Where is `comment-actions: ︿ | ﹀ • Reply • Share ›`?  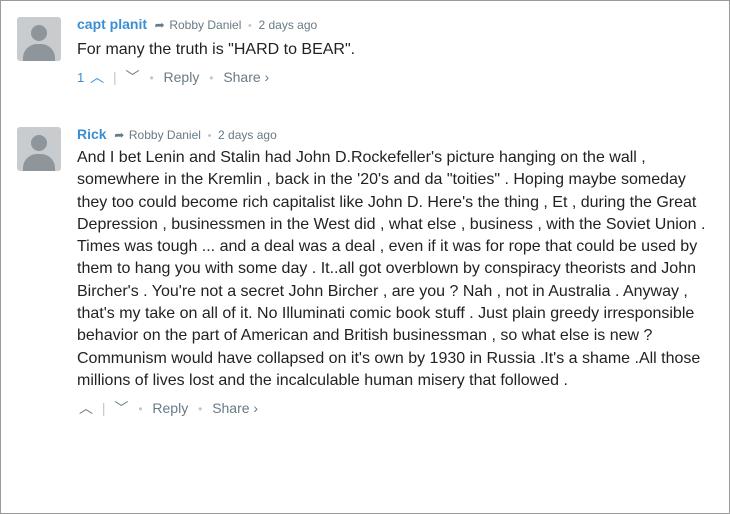
comment-actions: ︿ | ﹀ • Reply • Share › is located at coordinates (397, 408).